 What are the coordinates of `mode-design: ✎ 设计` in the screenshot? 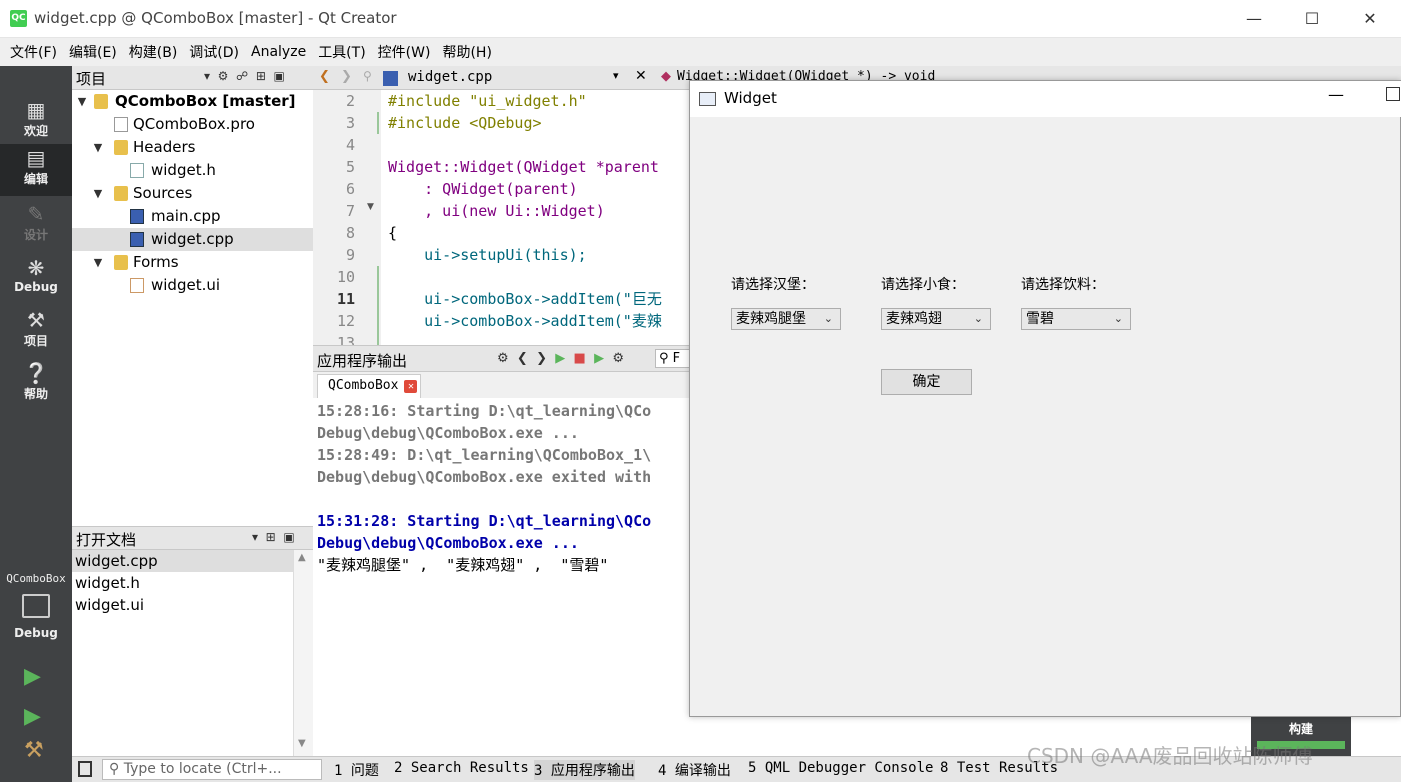 It's located at (36, 226).